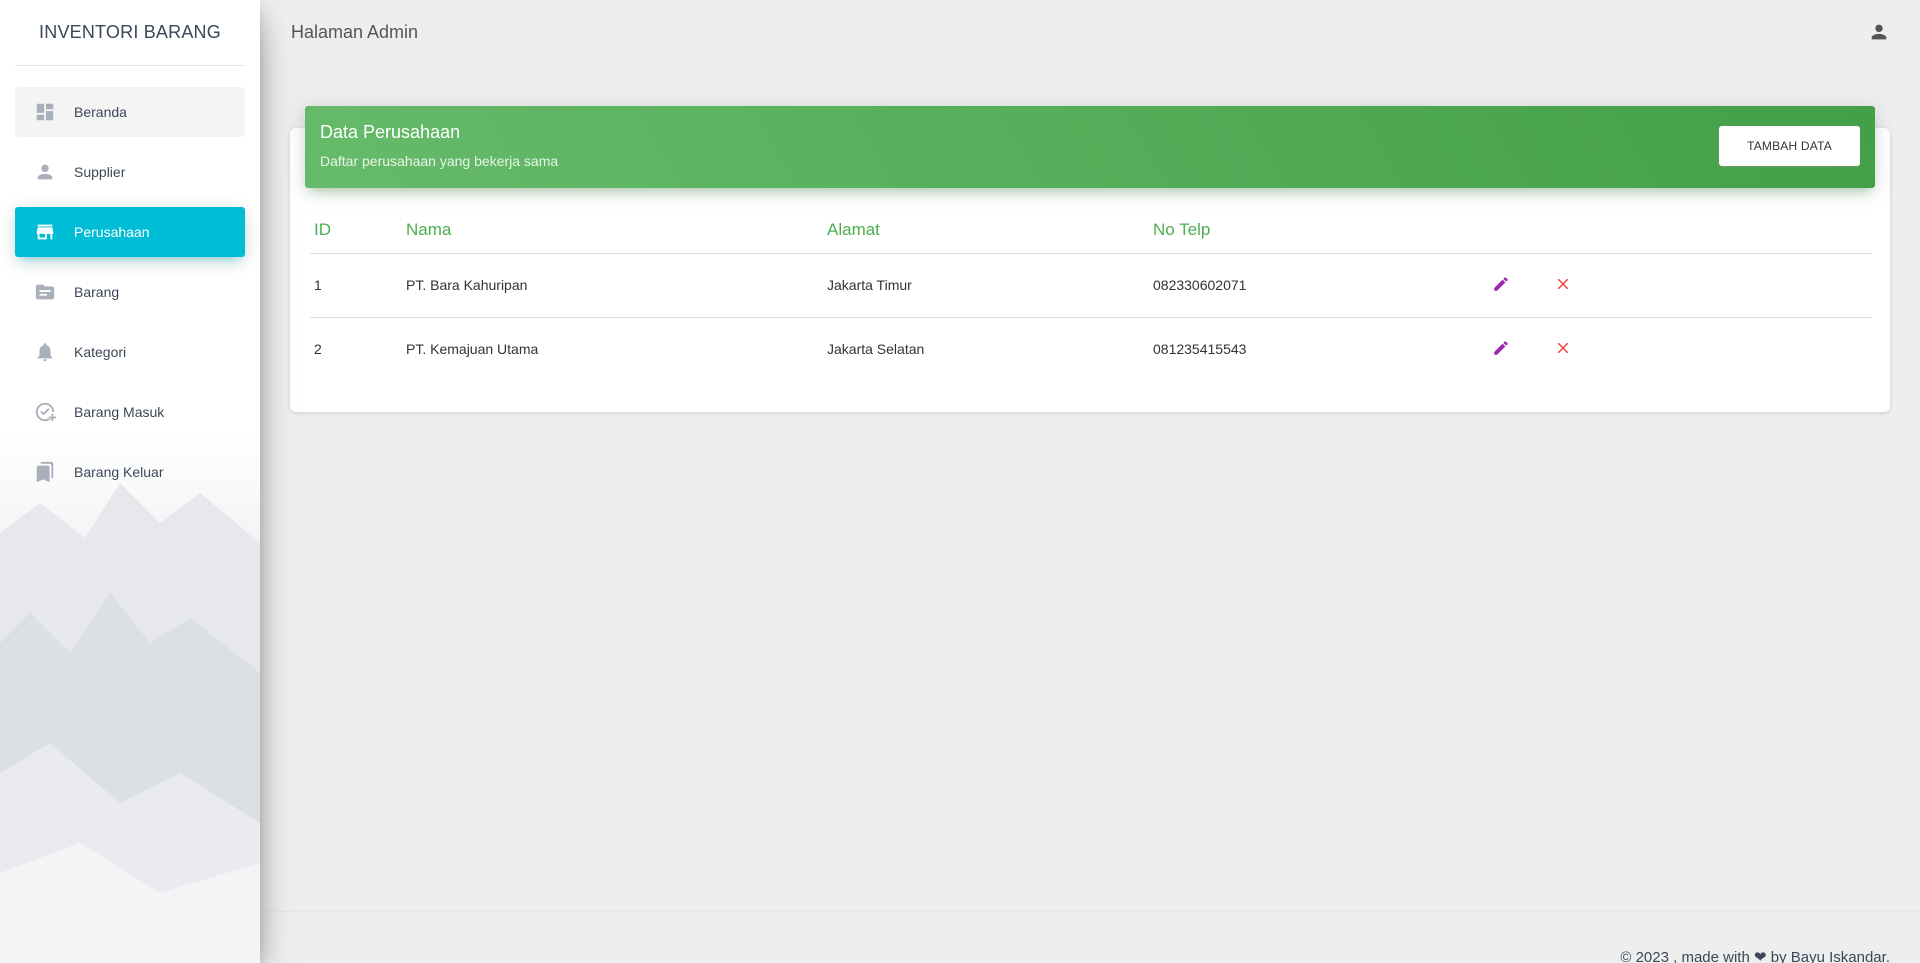  I want to click on bookmarks-icon, so click(45, 472).